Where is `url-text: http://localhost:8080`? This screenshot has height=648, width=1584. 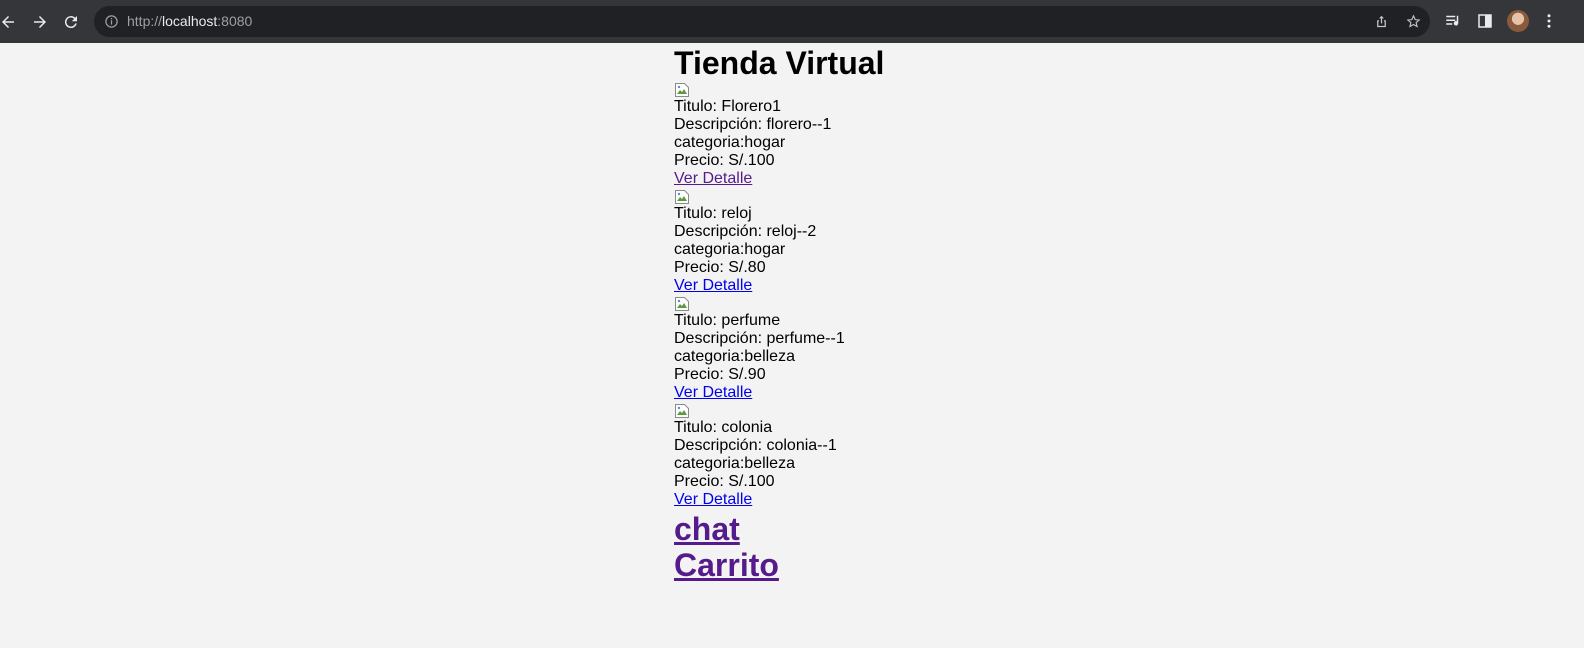 url-text: http://localhost:8080 is located at coordinates (189, 21).